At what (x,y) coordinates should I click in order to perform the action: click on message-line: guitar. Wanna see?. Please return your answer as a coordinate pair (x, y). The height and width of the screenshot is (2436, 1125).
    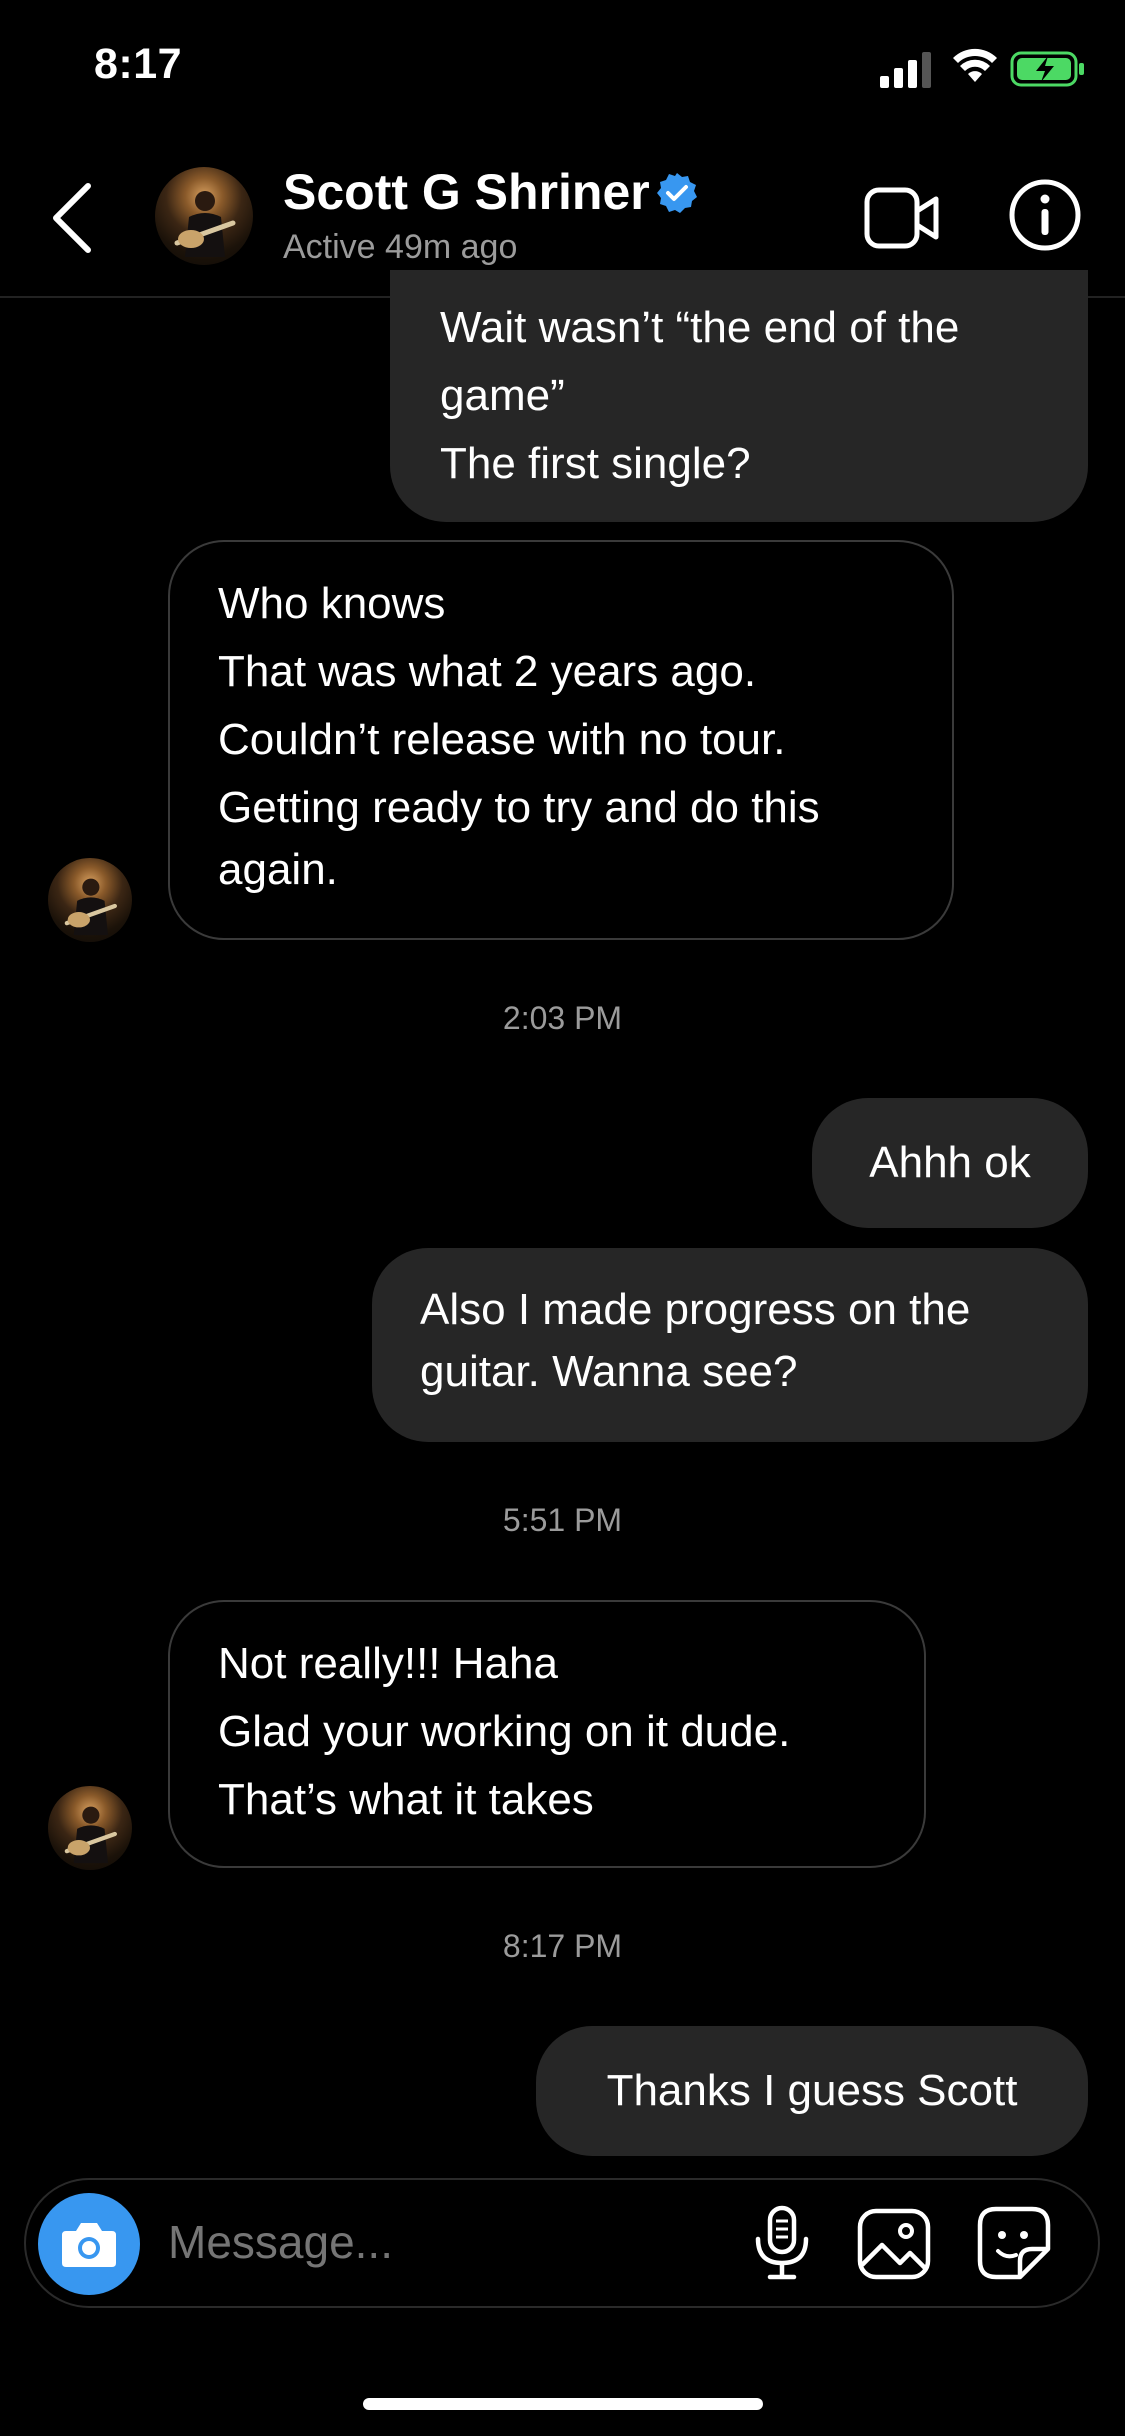
    Looking at the image, I should click on (609, 1371).